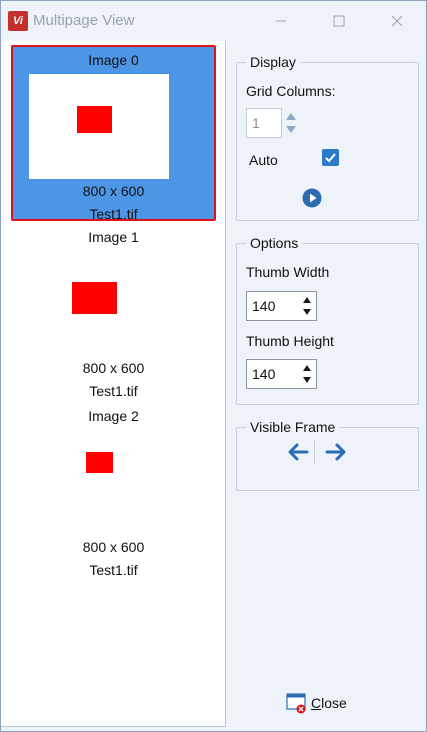  Describe the element at coordinates (274, 243) in the screenshot. I see `options-group-title: Options` at that location.